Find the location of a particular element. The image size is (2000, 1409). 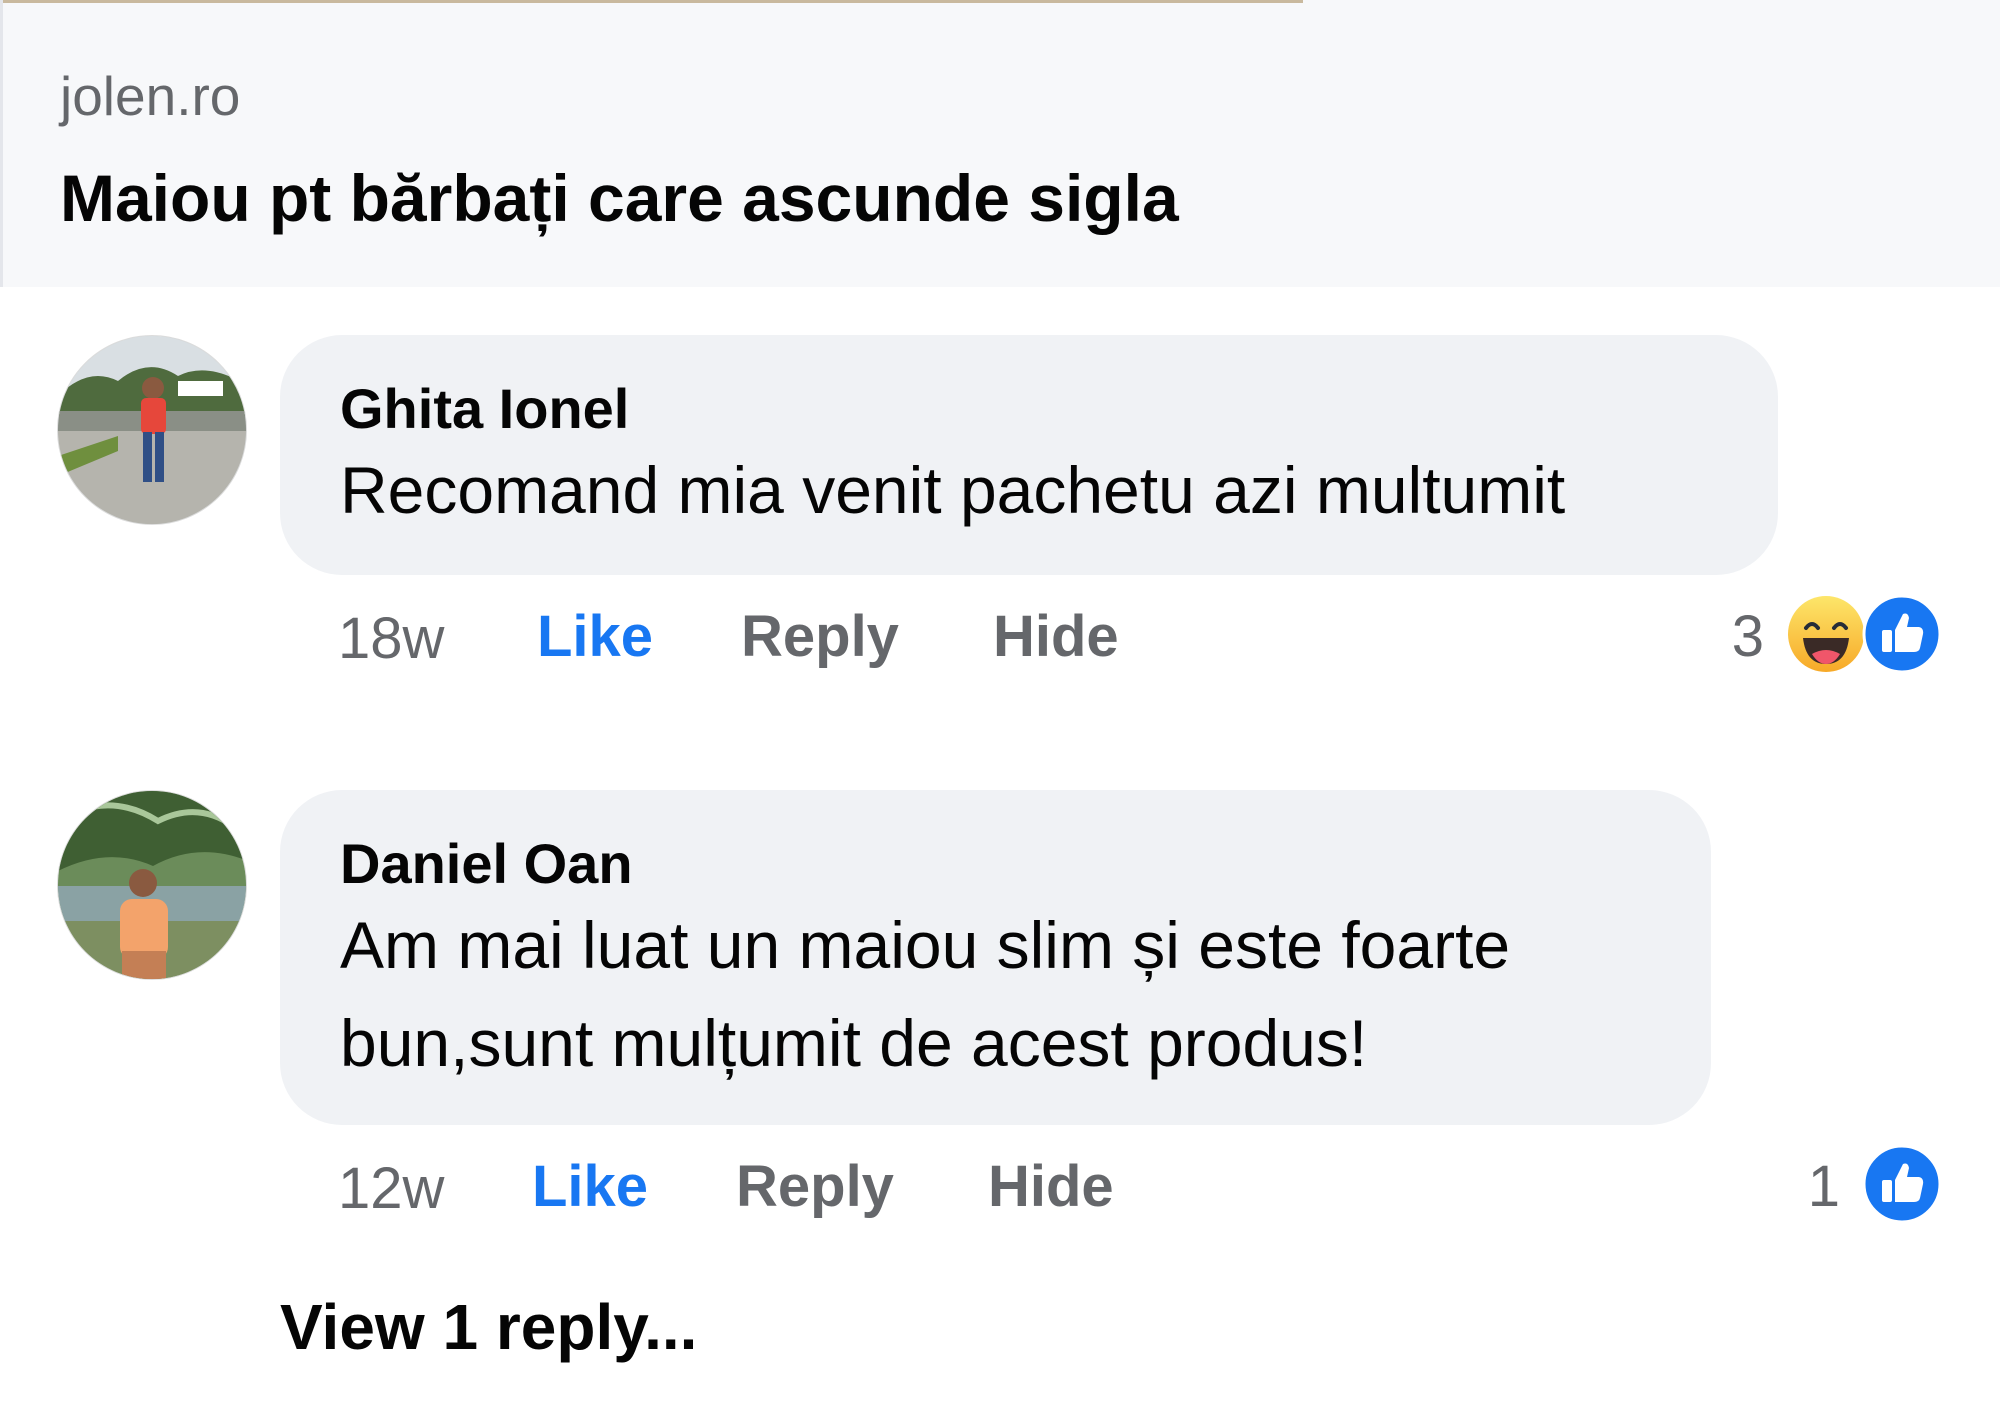

comment-author: Ghita Ionel is located at coordinates (484, 409).